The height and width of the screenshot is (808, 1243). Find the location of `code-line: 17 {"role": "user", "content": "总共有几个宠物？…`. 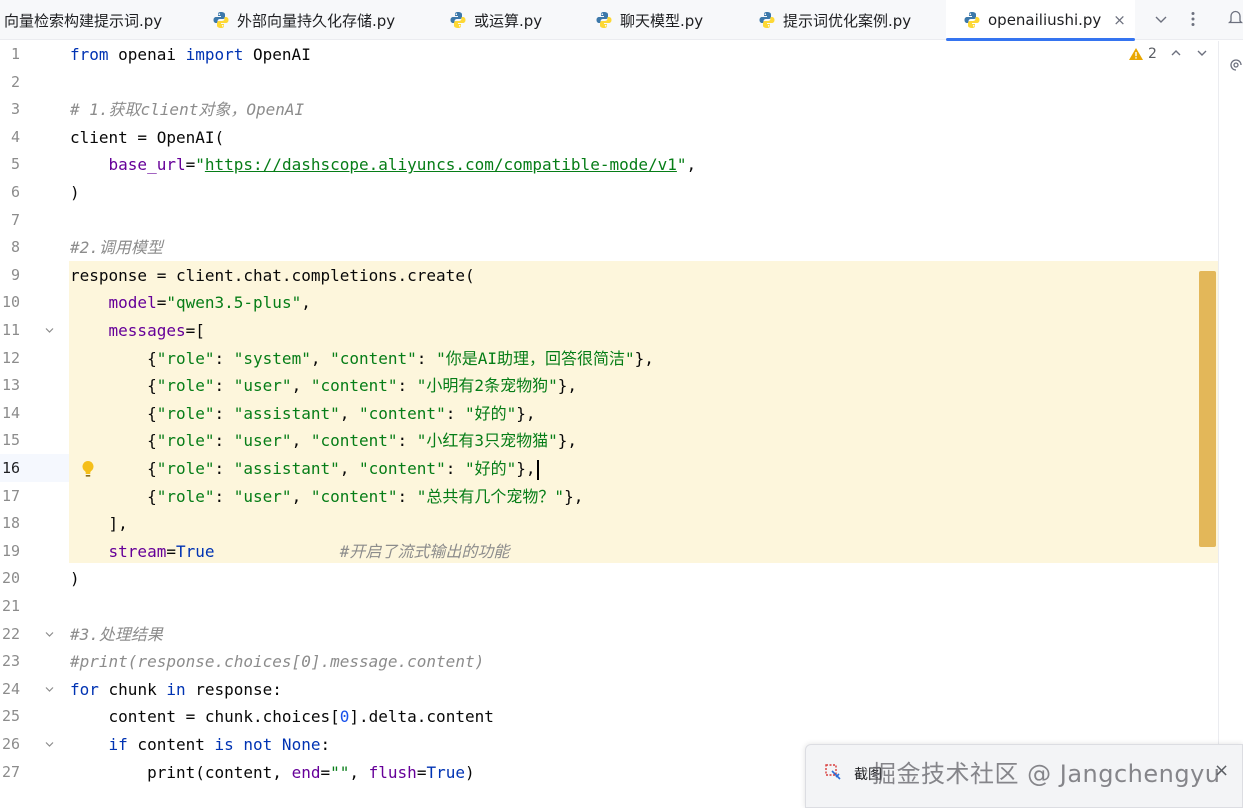

code-line: 17 {"role": "user", "content": "总共有几个宠物？… is located at coordinates (609, 497).